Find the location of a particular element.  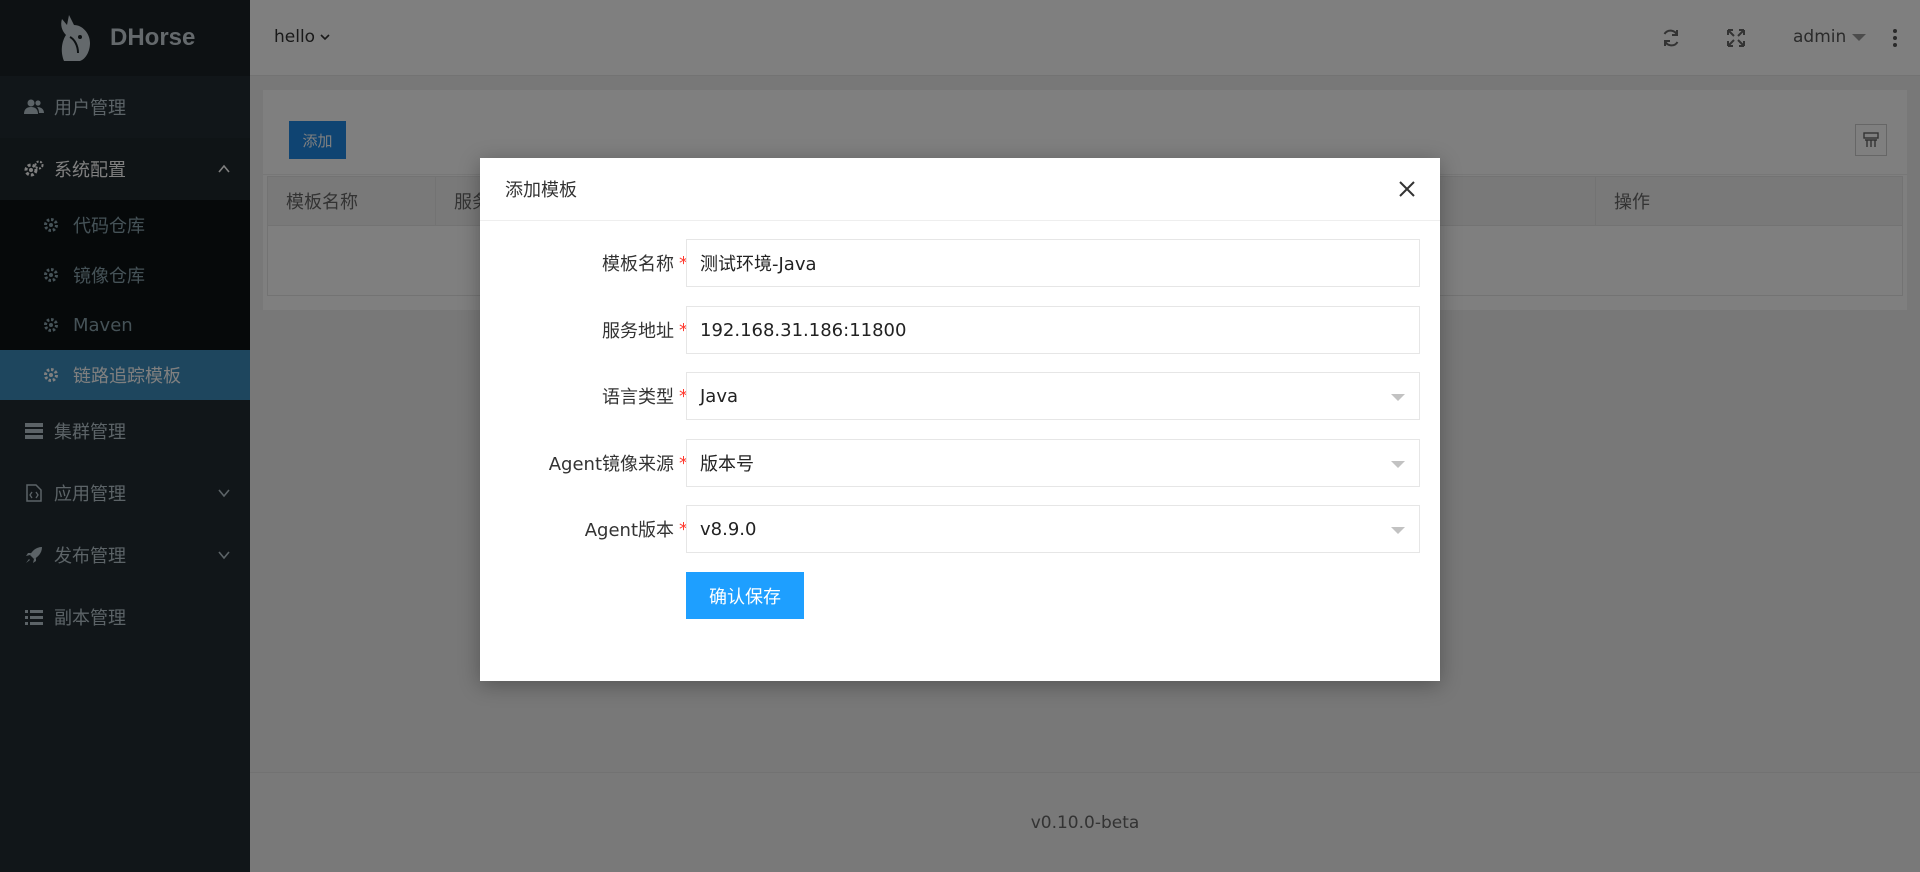

field-label: Agent版本 * is located at coordinates (636, 530).